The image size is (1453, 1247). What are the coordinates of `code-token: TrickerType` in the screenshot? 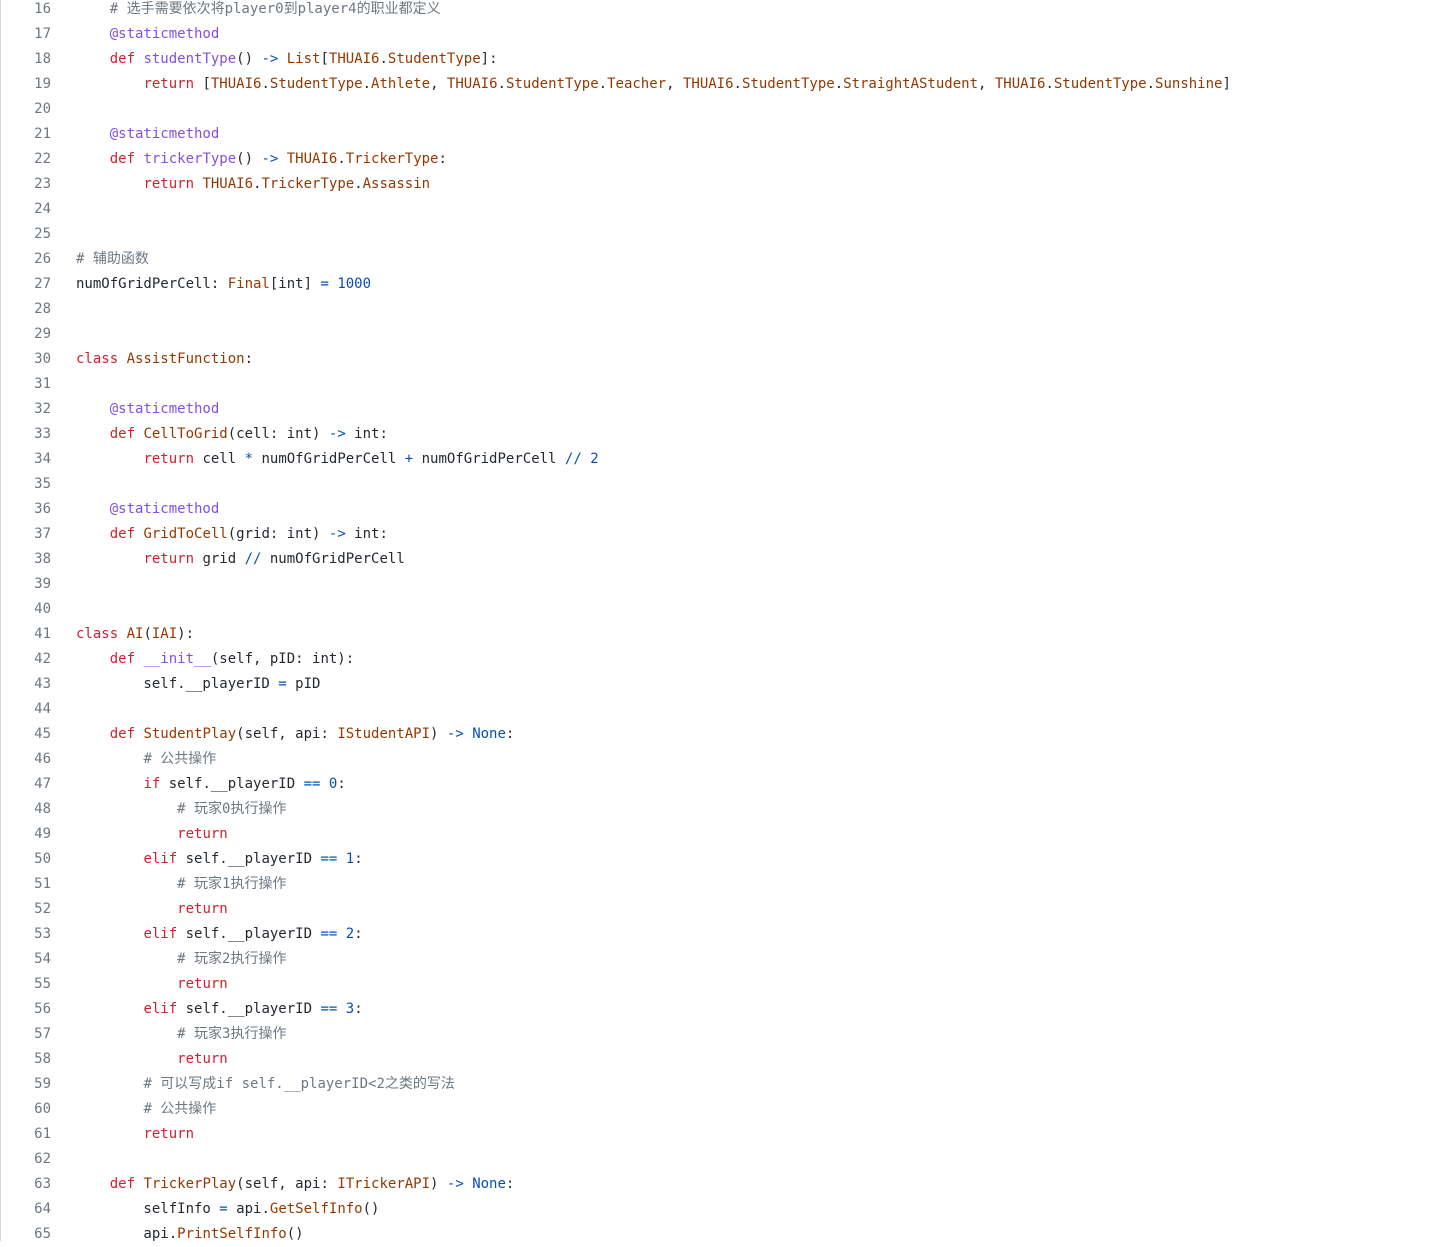 It's located at (308, 184).